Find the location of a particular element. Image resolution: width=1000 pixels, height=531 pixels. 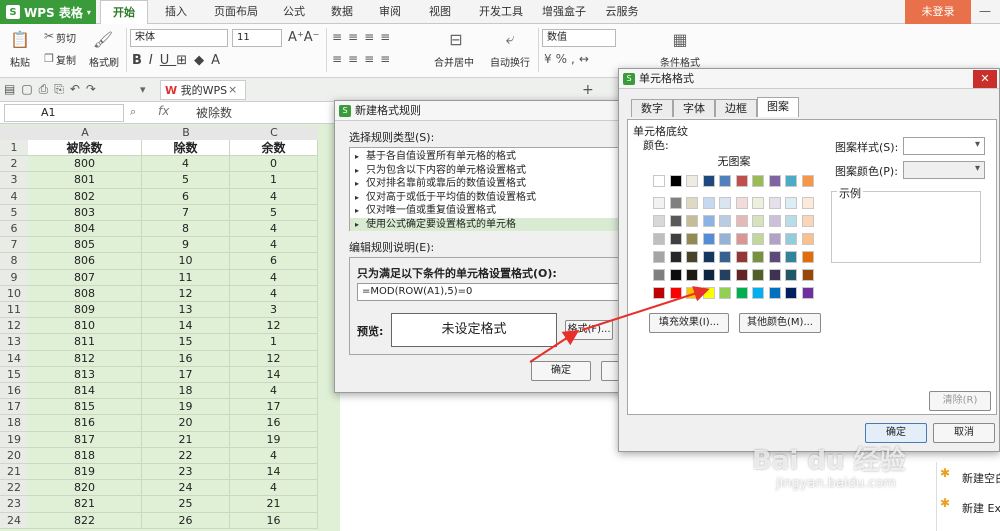

arrow-to-yellow-swatch is located at coordinates (645, 308).